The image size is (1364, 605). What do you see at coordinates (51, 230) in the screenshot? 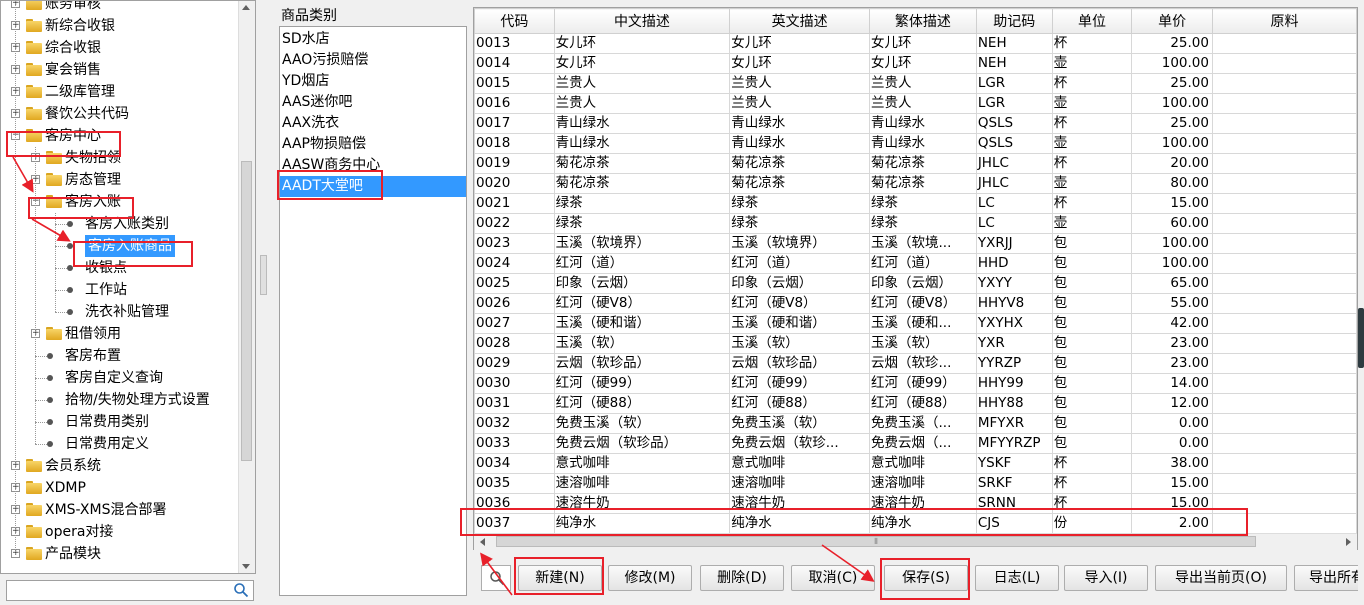
I see `arrow-to-posting-items` at bounding box center [51, 230].